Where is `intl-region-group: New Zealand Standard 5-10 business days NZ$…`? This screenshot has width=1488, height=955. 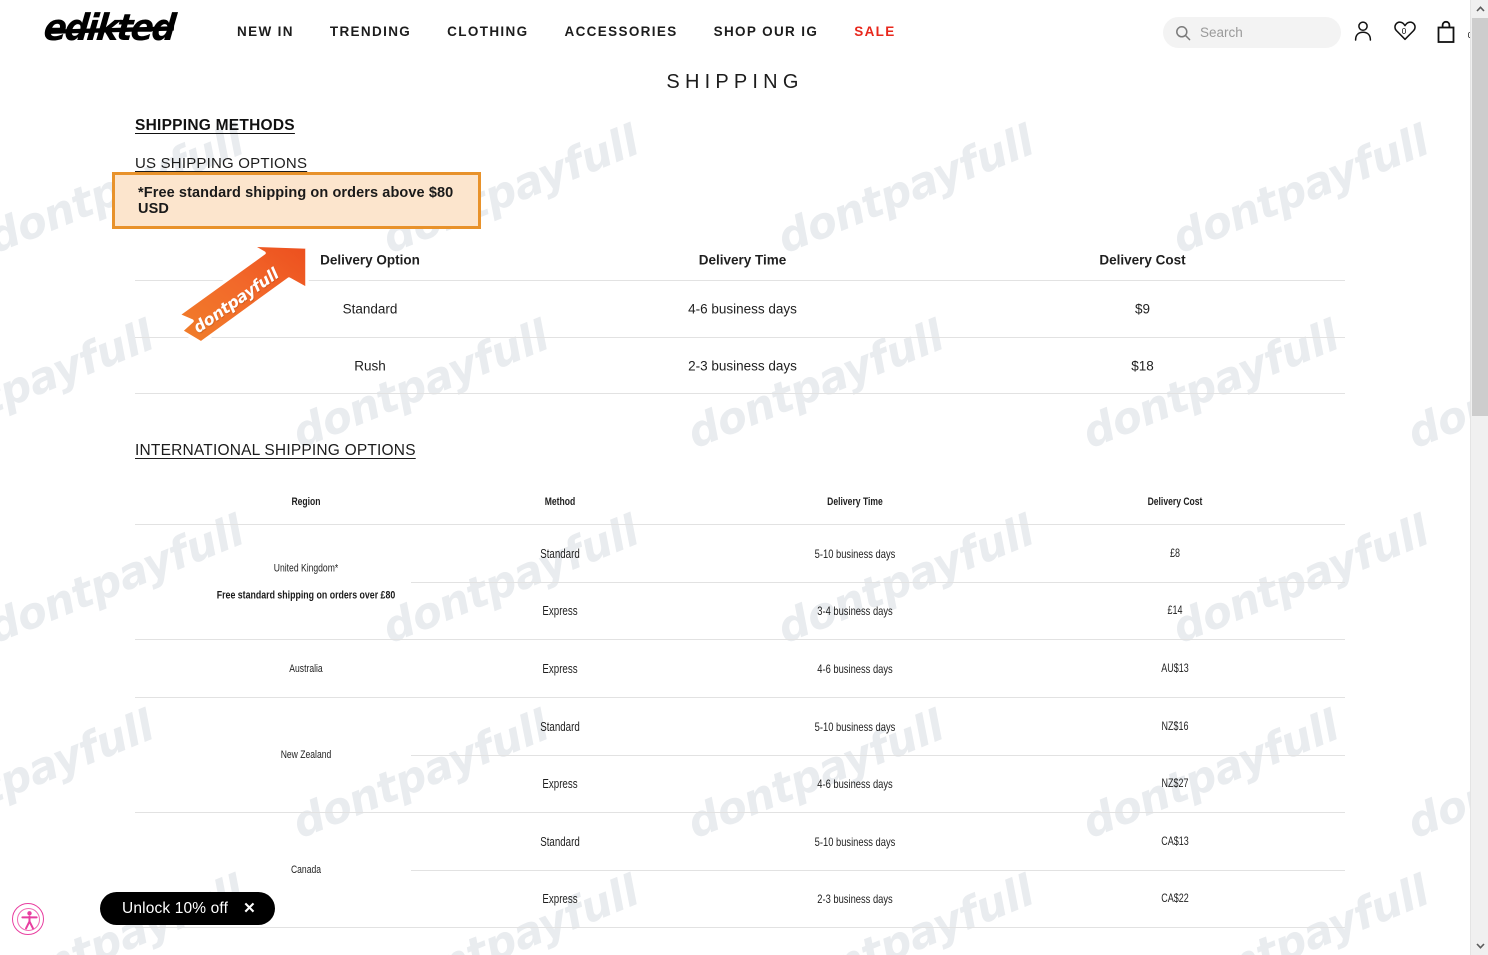 intl-region-group: New Zealand Standard 5-10 business days NZ$… is located at coordinates (740, 754).